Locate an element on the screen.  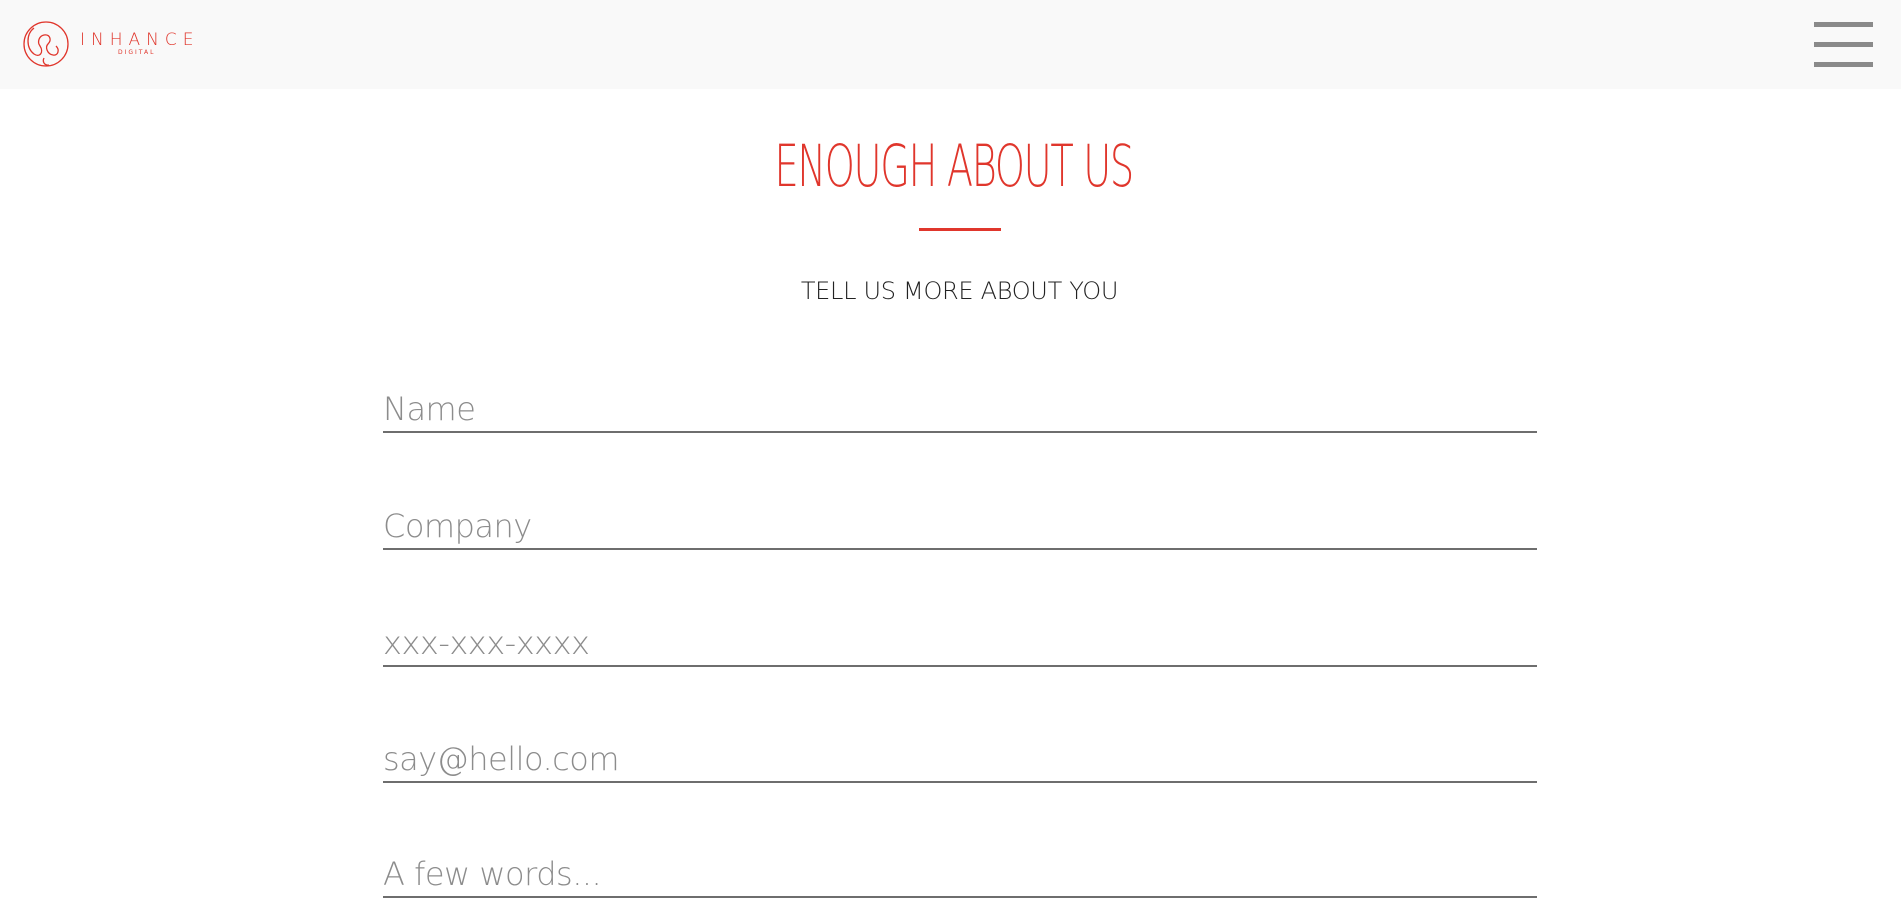
message-field is located at coordinates (960, 875).